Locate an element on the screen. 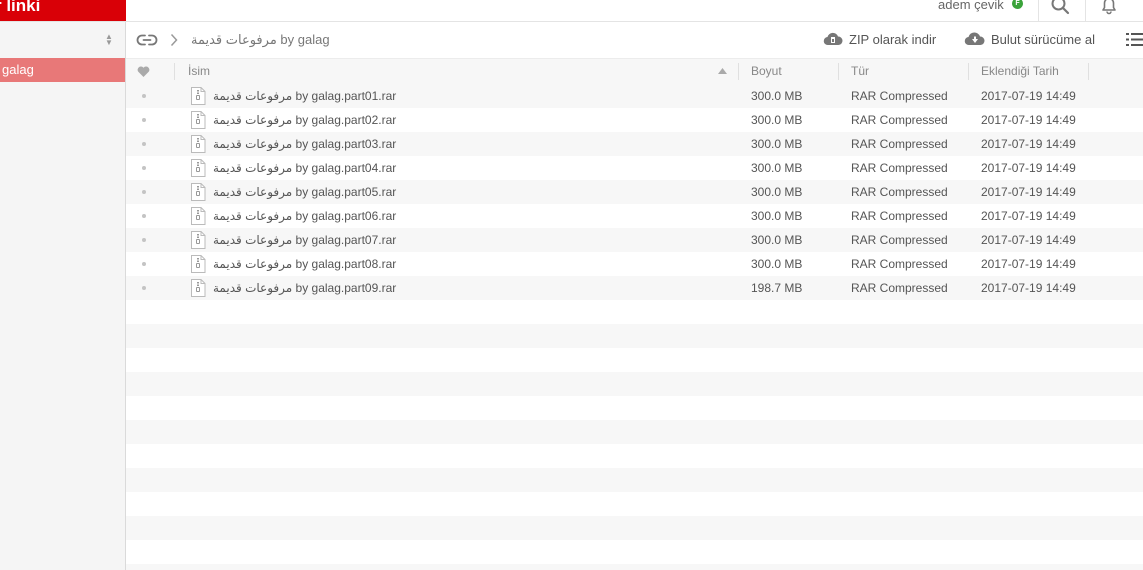 Image resolution: width=1143 pixels, height=570 pixels. brand-label: r linki is located at coordinates (20, 7).